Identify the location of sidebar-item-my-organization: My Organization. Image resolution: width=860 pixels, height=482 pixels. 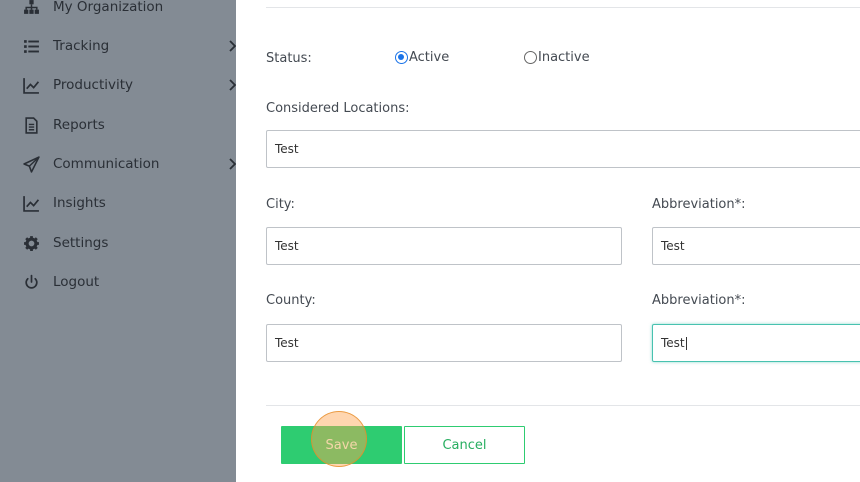
(118, 11).